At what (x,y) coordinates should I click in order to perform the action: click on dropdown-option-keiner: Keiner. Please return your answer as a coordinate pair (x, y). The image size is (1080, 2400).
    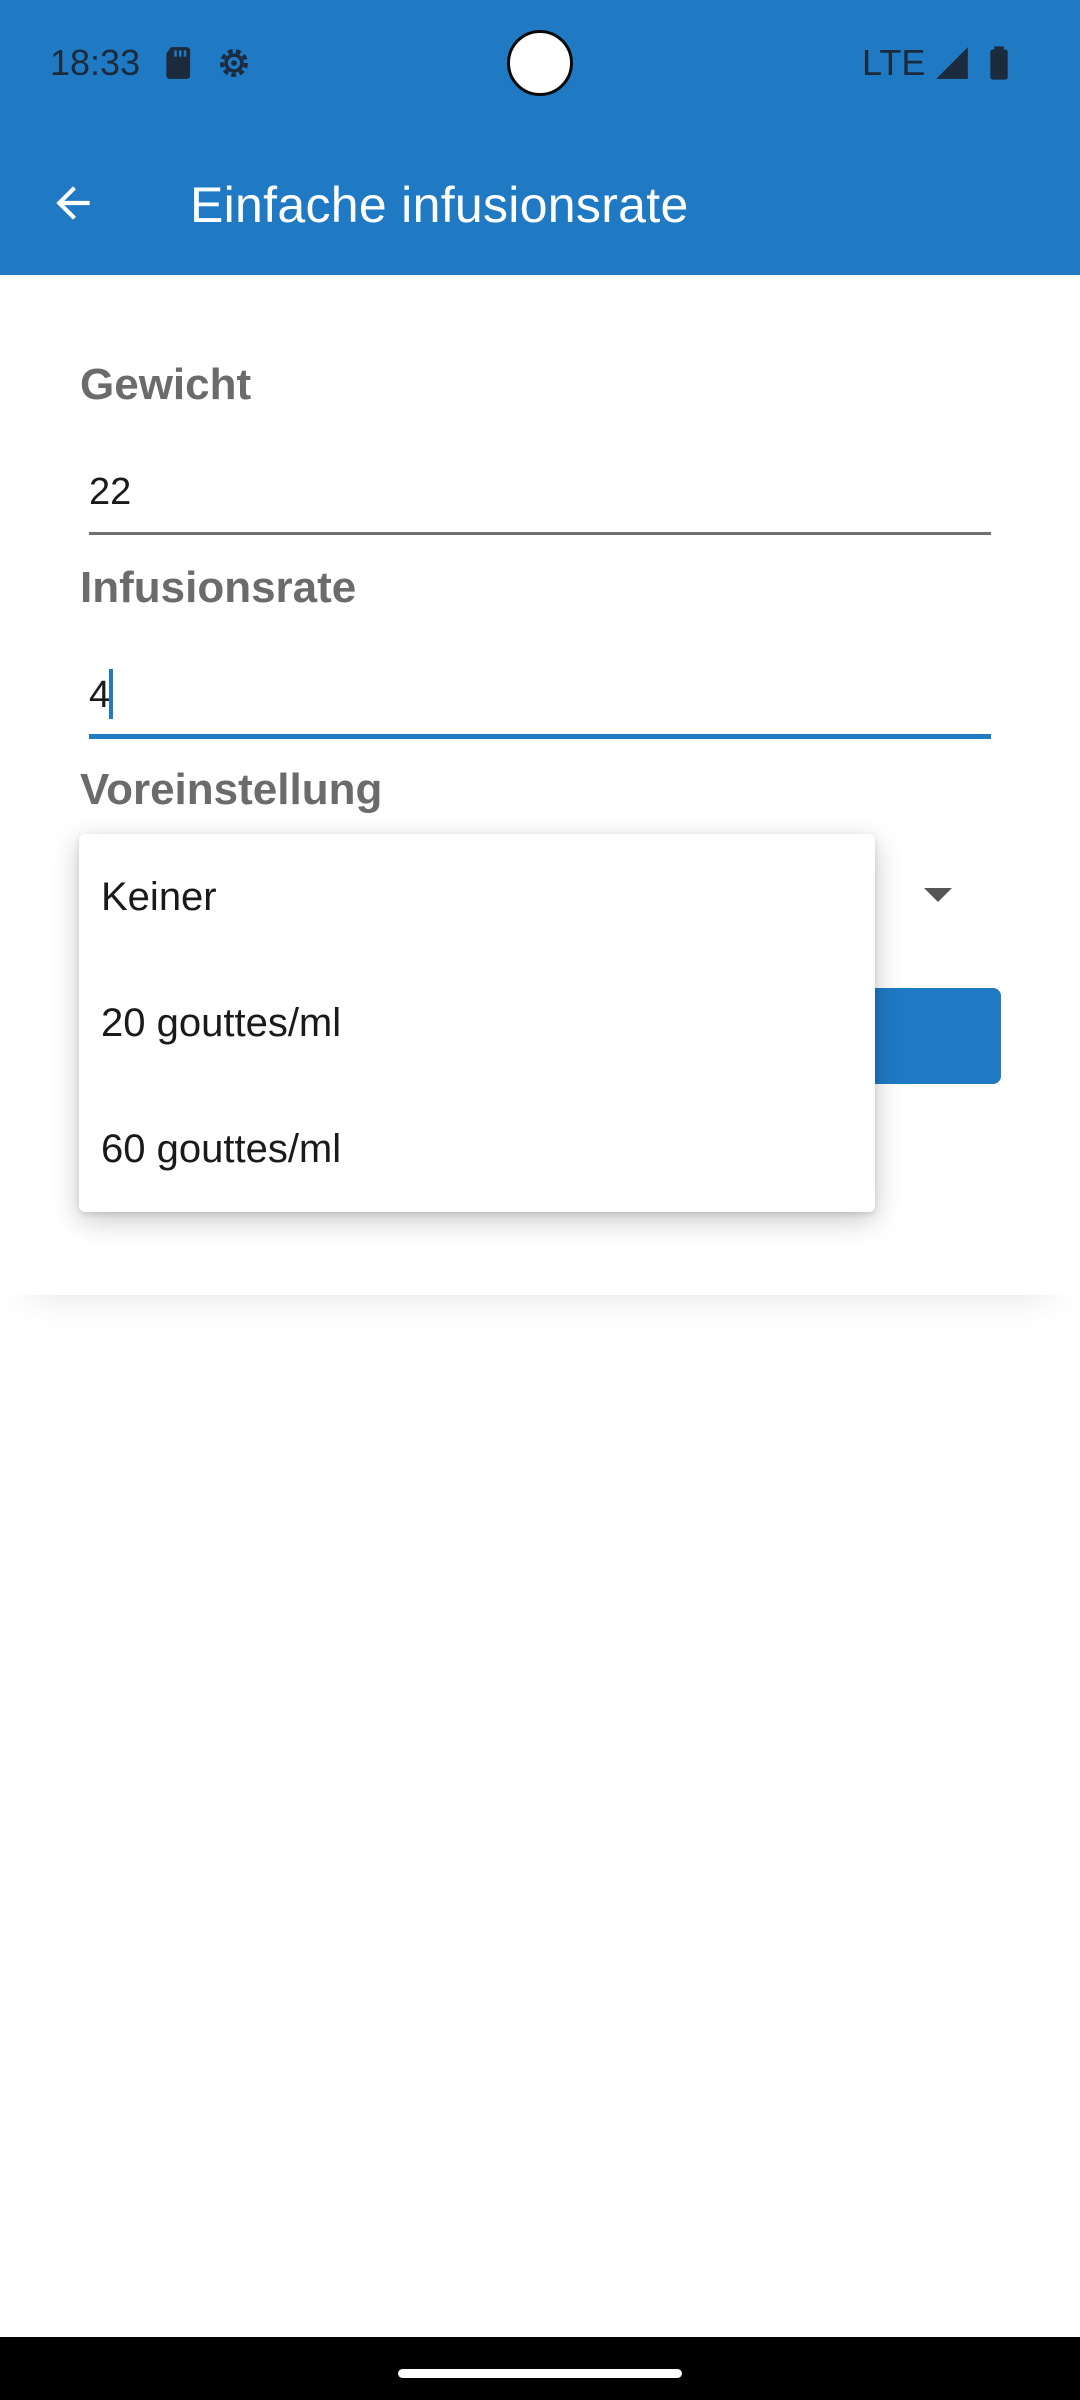
    Looking at the image, I should click on (477, 897).